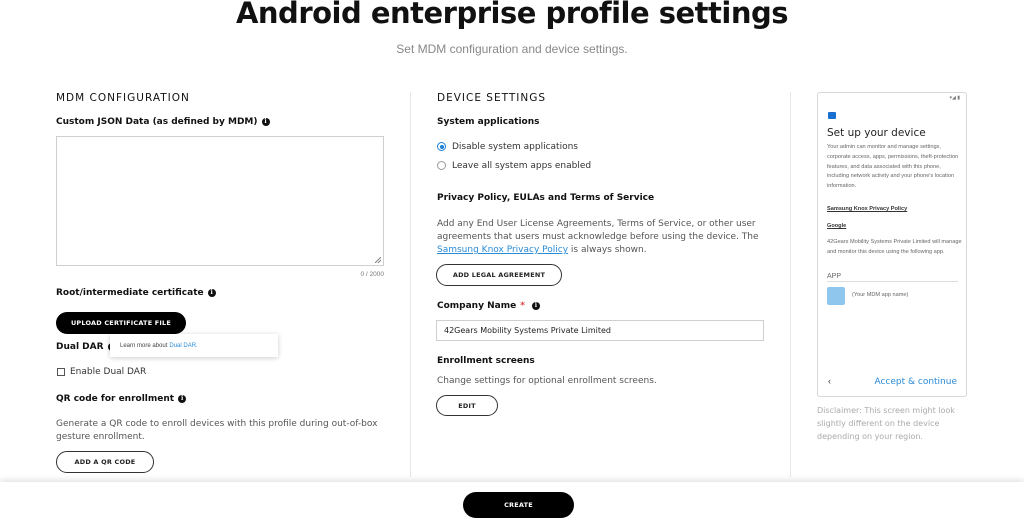 Image resolution: width=1024 pixels, height=521 pixels. I want to click on preview-knox-link: Samsung Knox Privacy Policy, so click(867, 209).